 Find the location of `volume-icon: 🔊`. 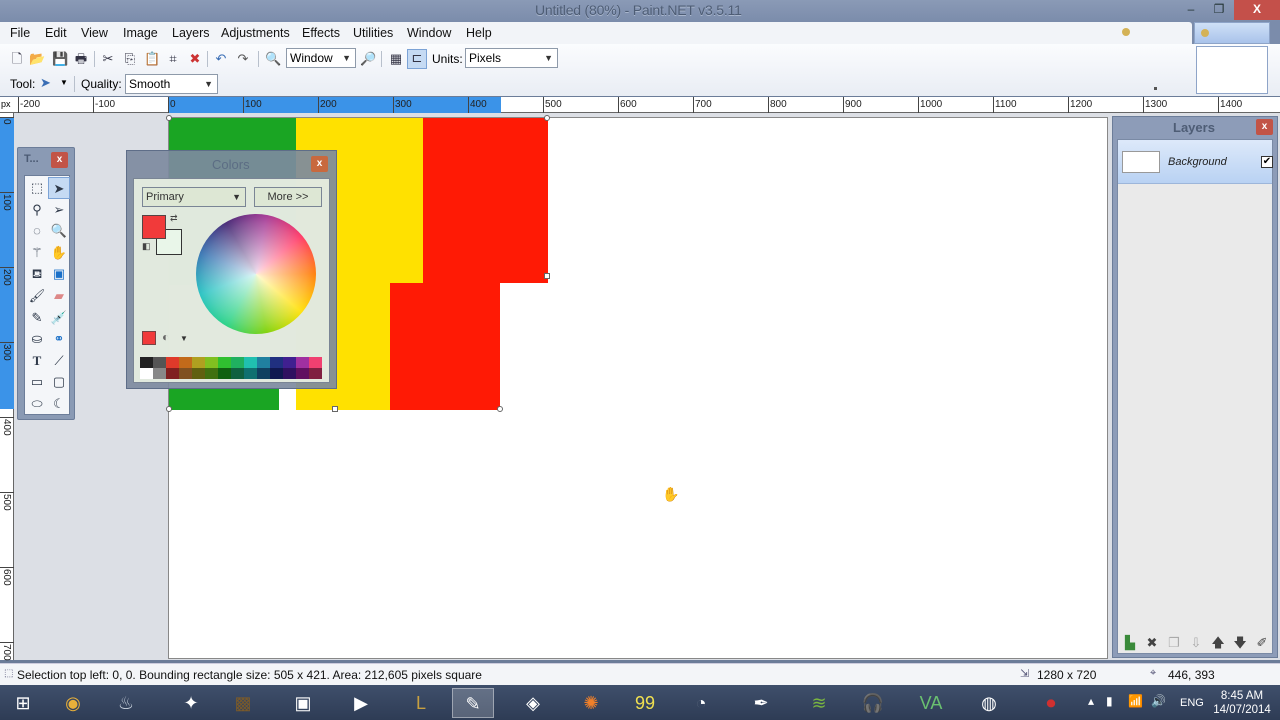

volume-icon: 🔊 is located at coordinates (1158, 701).